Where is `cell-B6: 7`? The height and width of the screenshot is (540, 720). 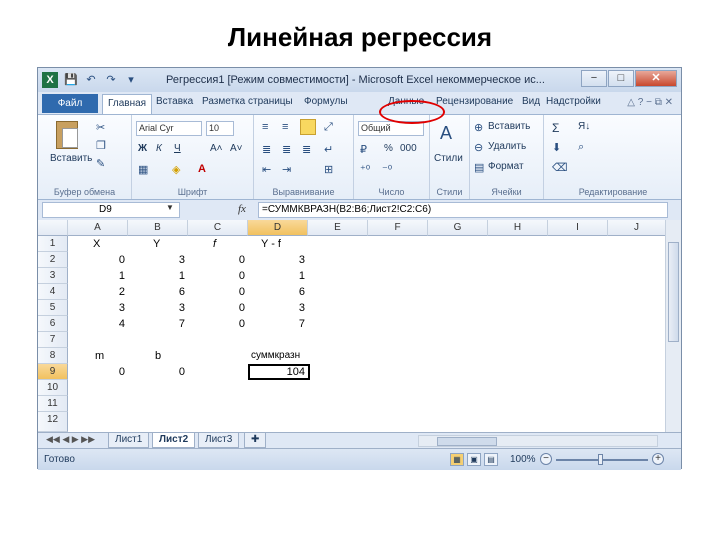 cell-B6: 7 is located at coordinates (158, 324).